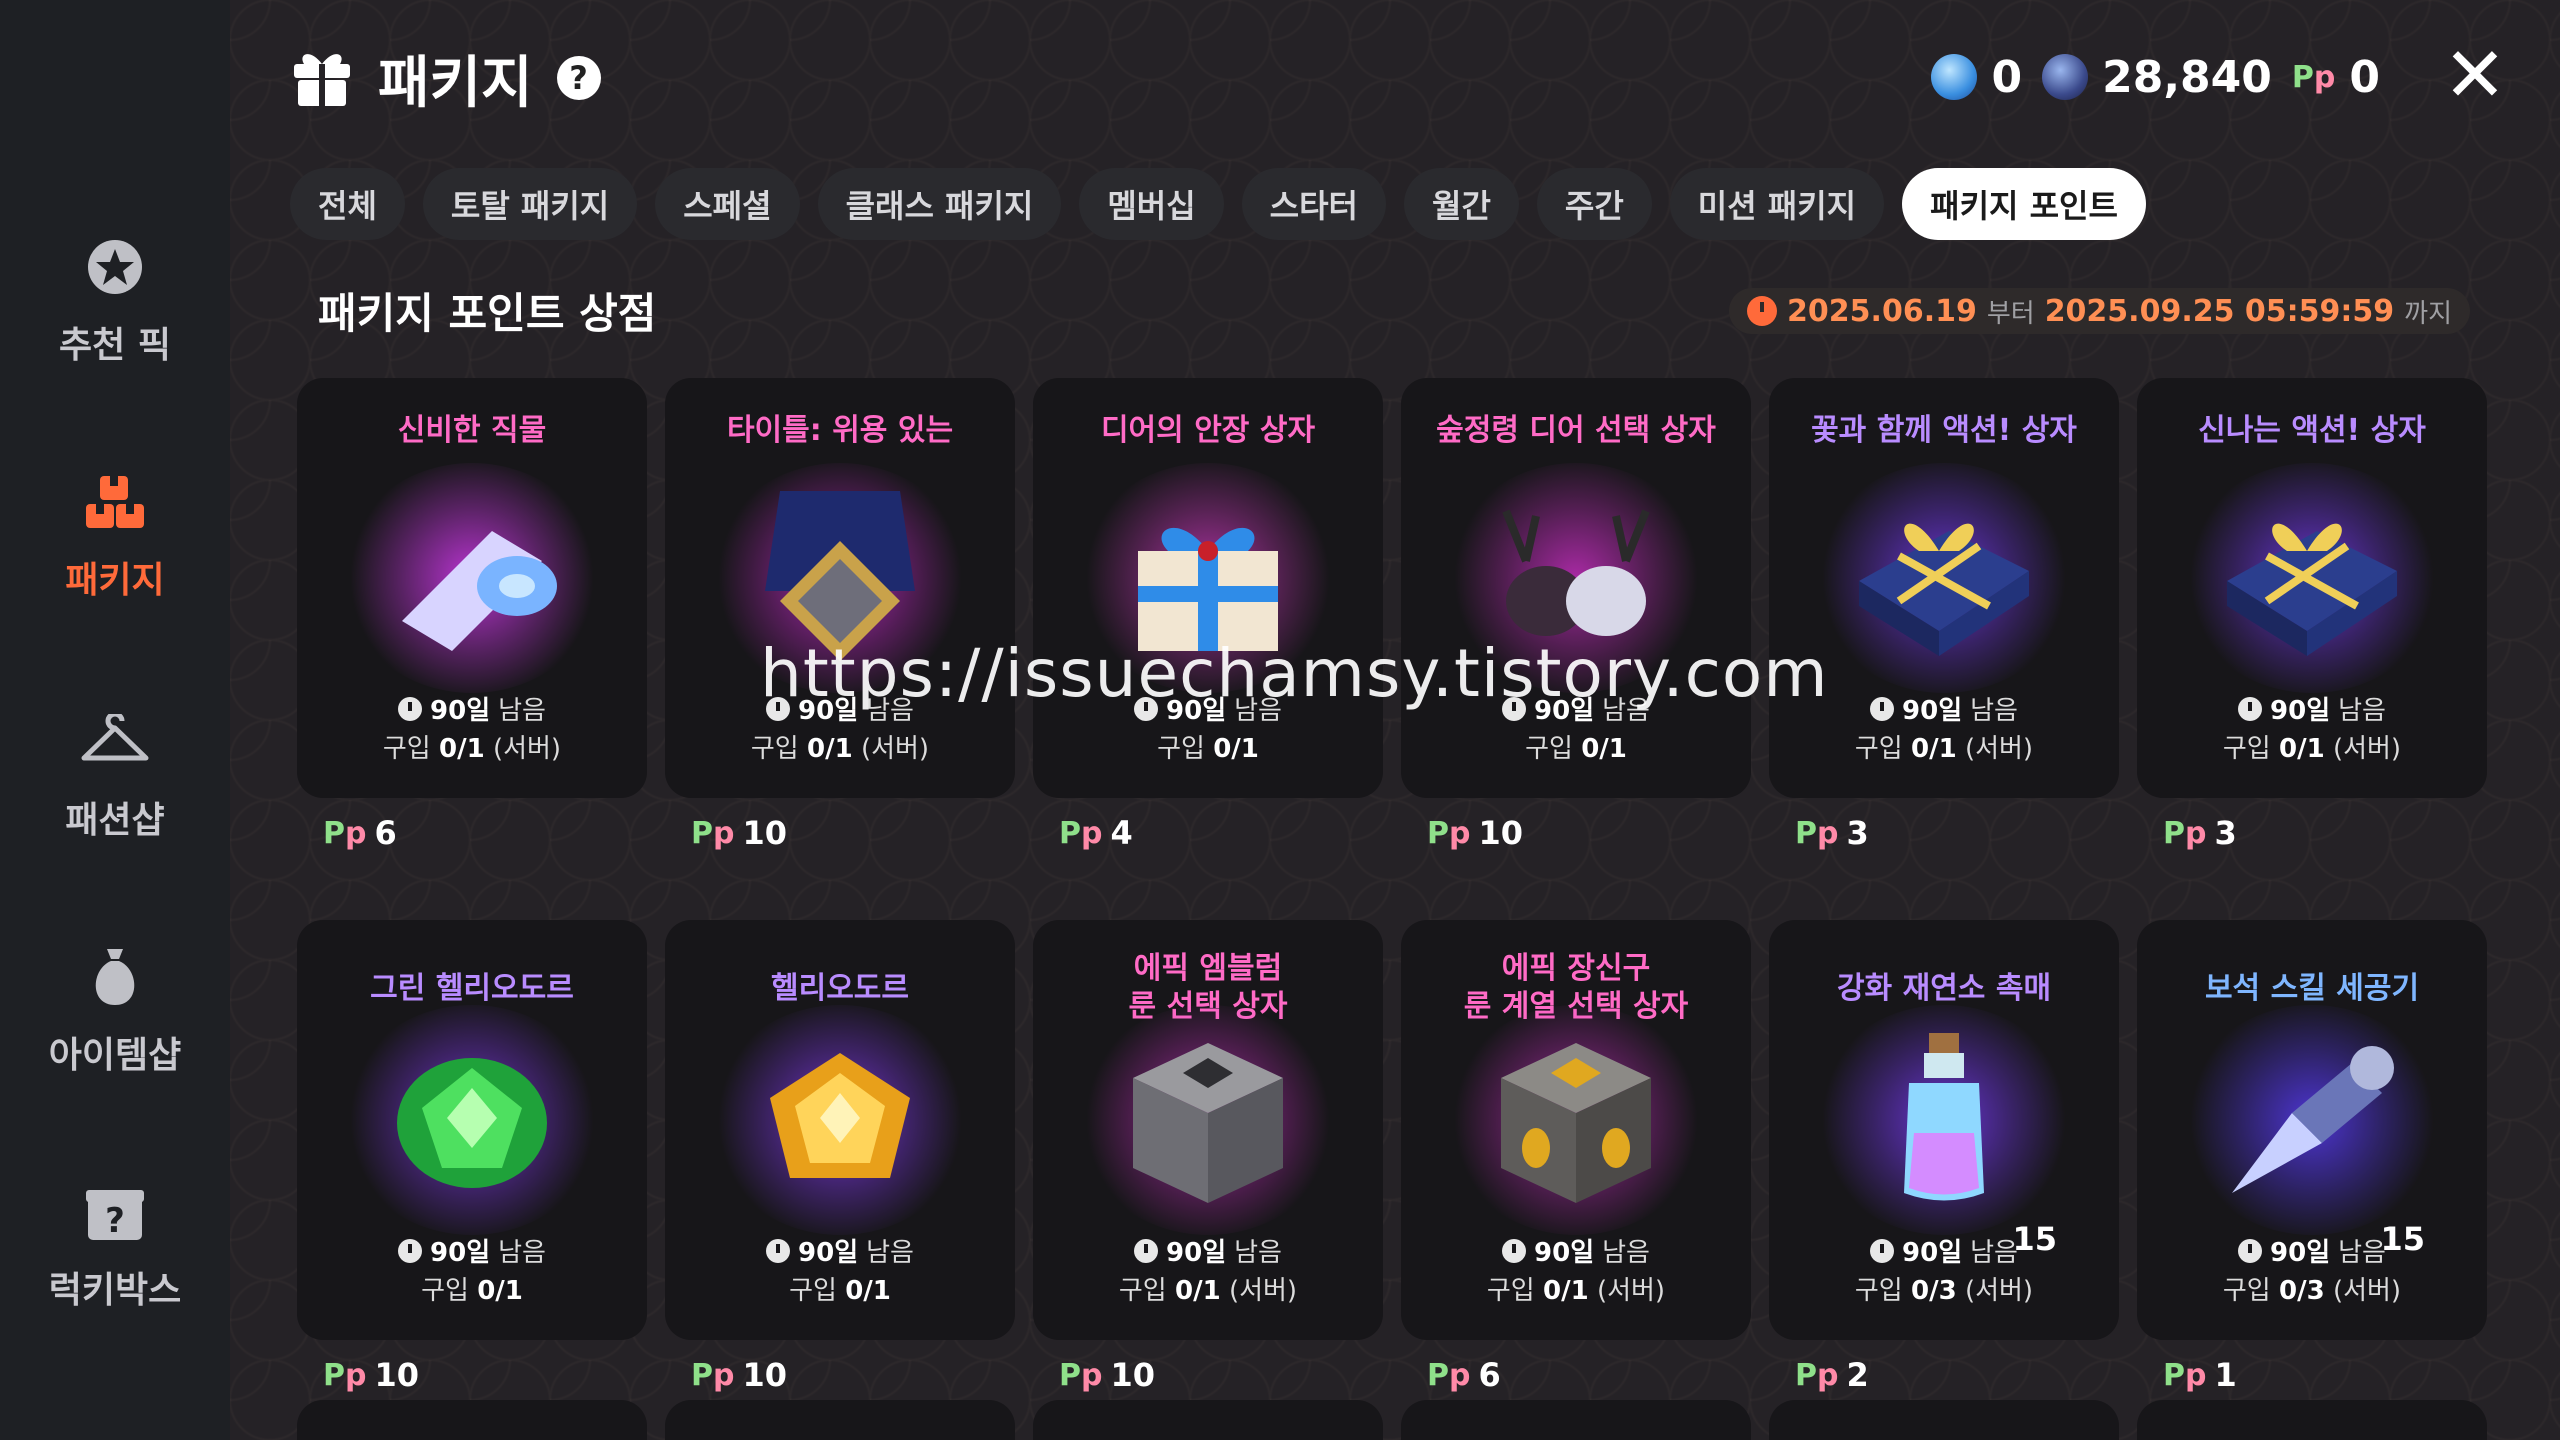 The width and height of the screenshot is (2560, 1440). Describe the element at coordinates (472, 1130) in the screenshot. I see `product-card: 그린 헬리오도르 90일 남음 구입 0/1` at that location.